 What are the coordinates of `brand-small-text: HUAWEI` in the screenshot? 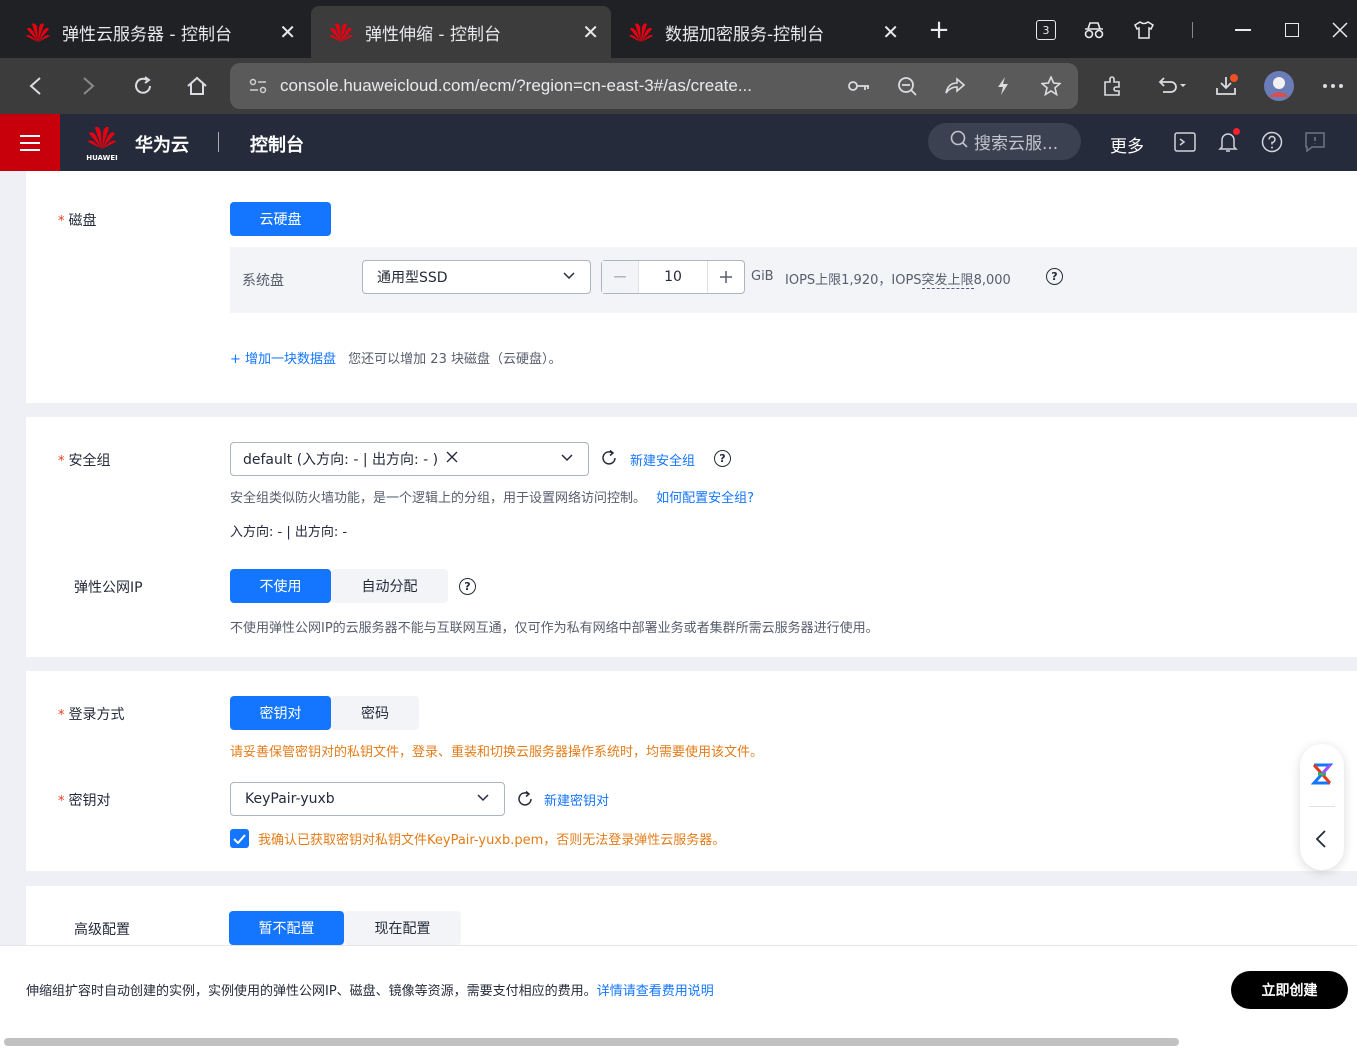 It's located at (102, 158).